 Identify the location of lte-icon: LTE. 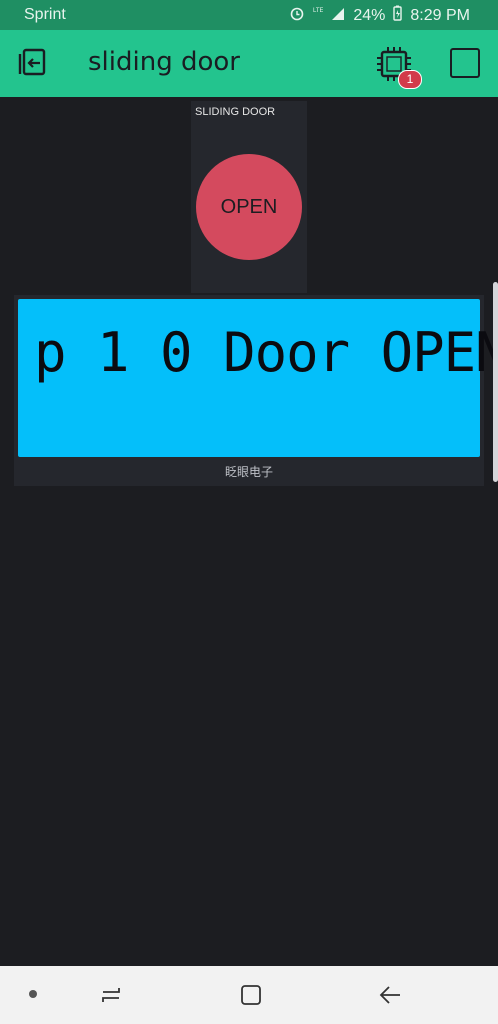
(318, 15).